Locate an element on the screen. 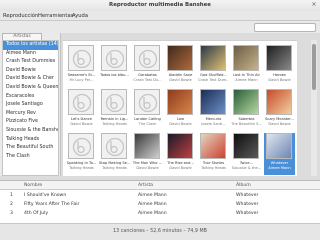 The width and height of the screenshot is (320, 240). sidebar-item-artist: Todos los artistas (14) is located at coordinates (30, 45).